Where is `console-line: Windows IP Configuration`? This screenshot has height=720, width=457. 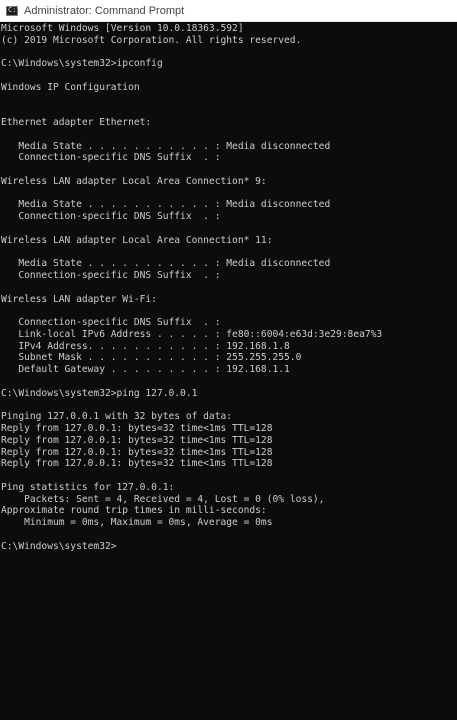
console-line: Windows IP Configuration is located at coordinates (70, 87).